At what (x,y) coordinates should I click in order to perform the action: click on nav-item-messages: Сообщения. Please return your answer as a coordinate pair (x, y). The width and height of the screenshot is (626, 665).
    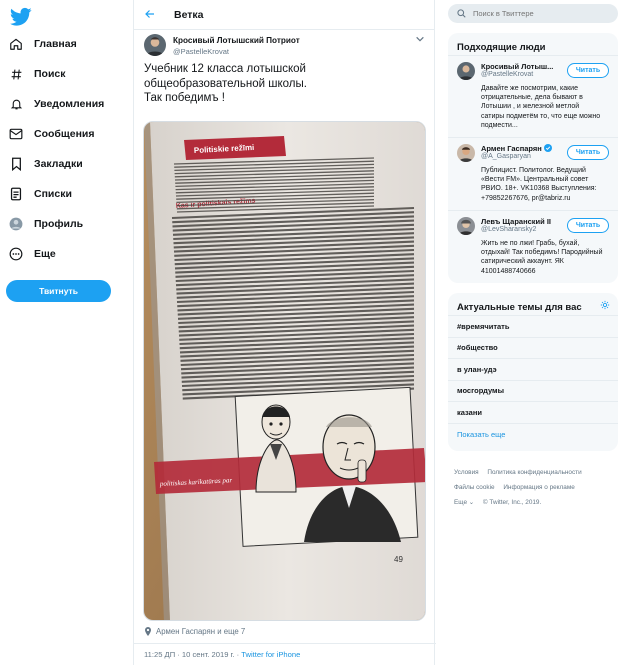
    Looking at the image, I should click on (67, 134).